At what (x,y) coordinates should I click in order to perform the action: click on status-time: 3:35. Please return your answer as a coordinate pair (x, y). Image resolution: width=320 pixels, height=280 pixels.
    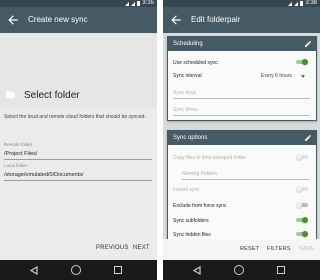
    Looking at the image, I should click on (148, 3).